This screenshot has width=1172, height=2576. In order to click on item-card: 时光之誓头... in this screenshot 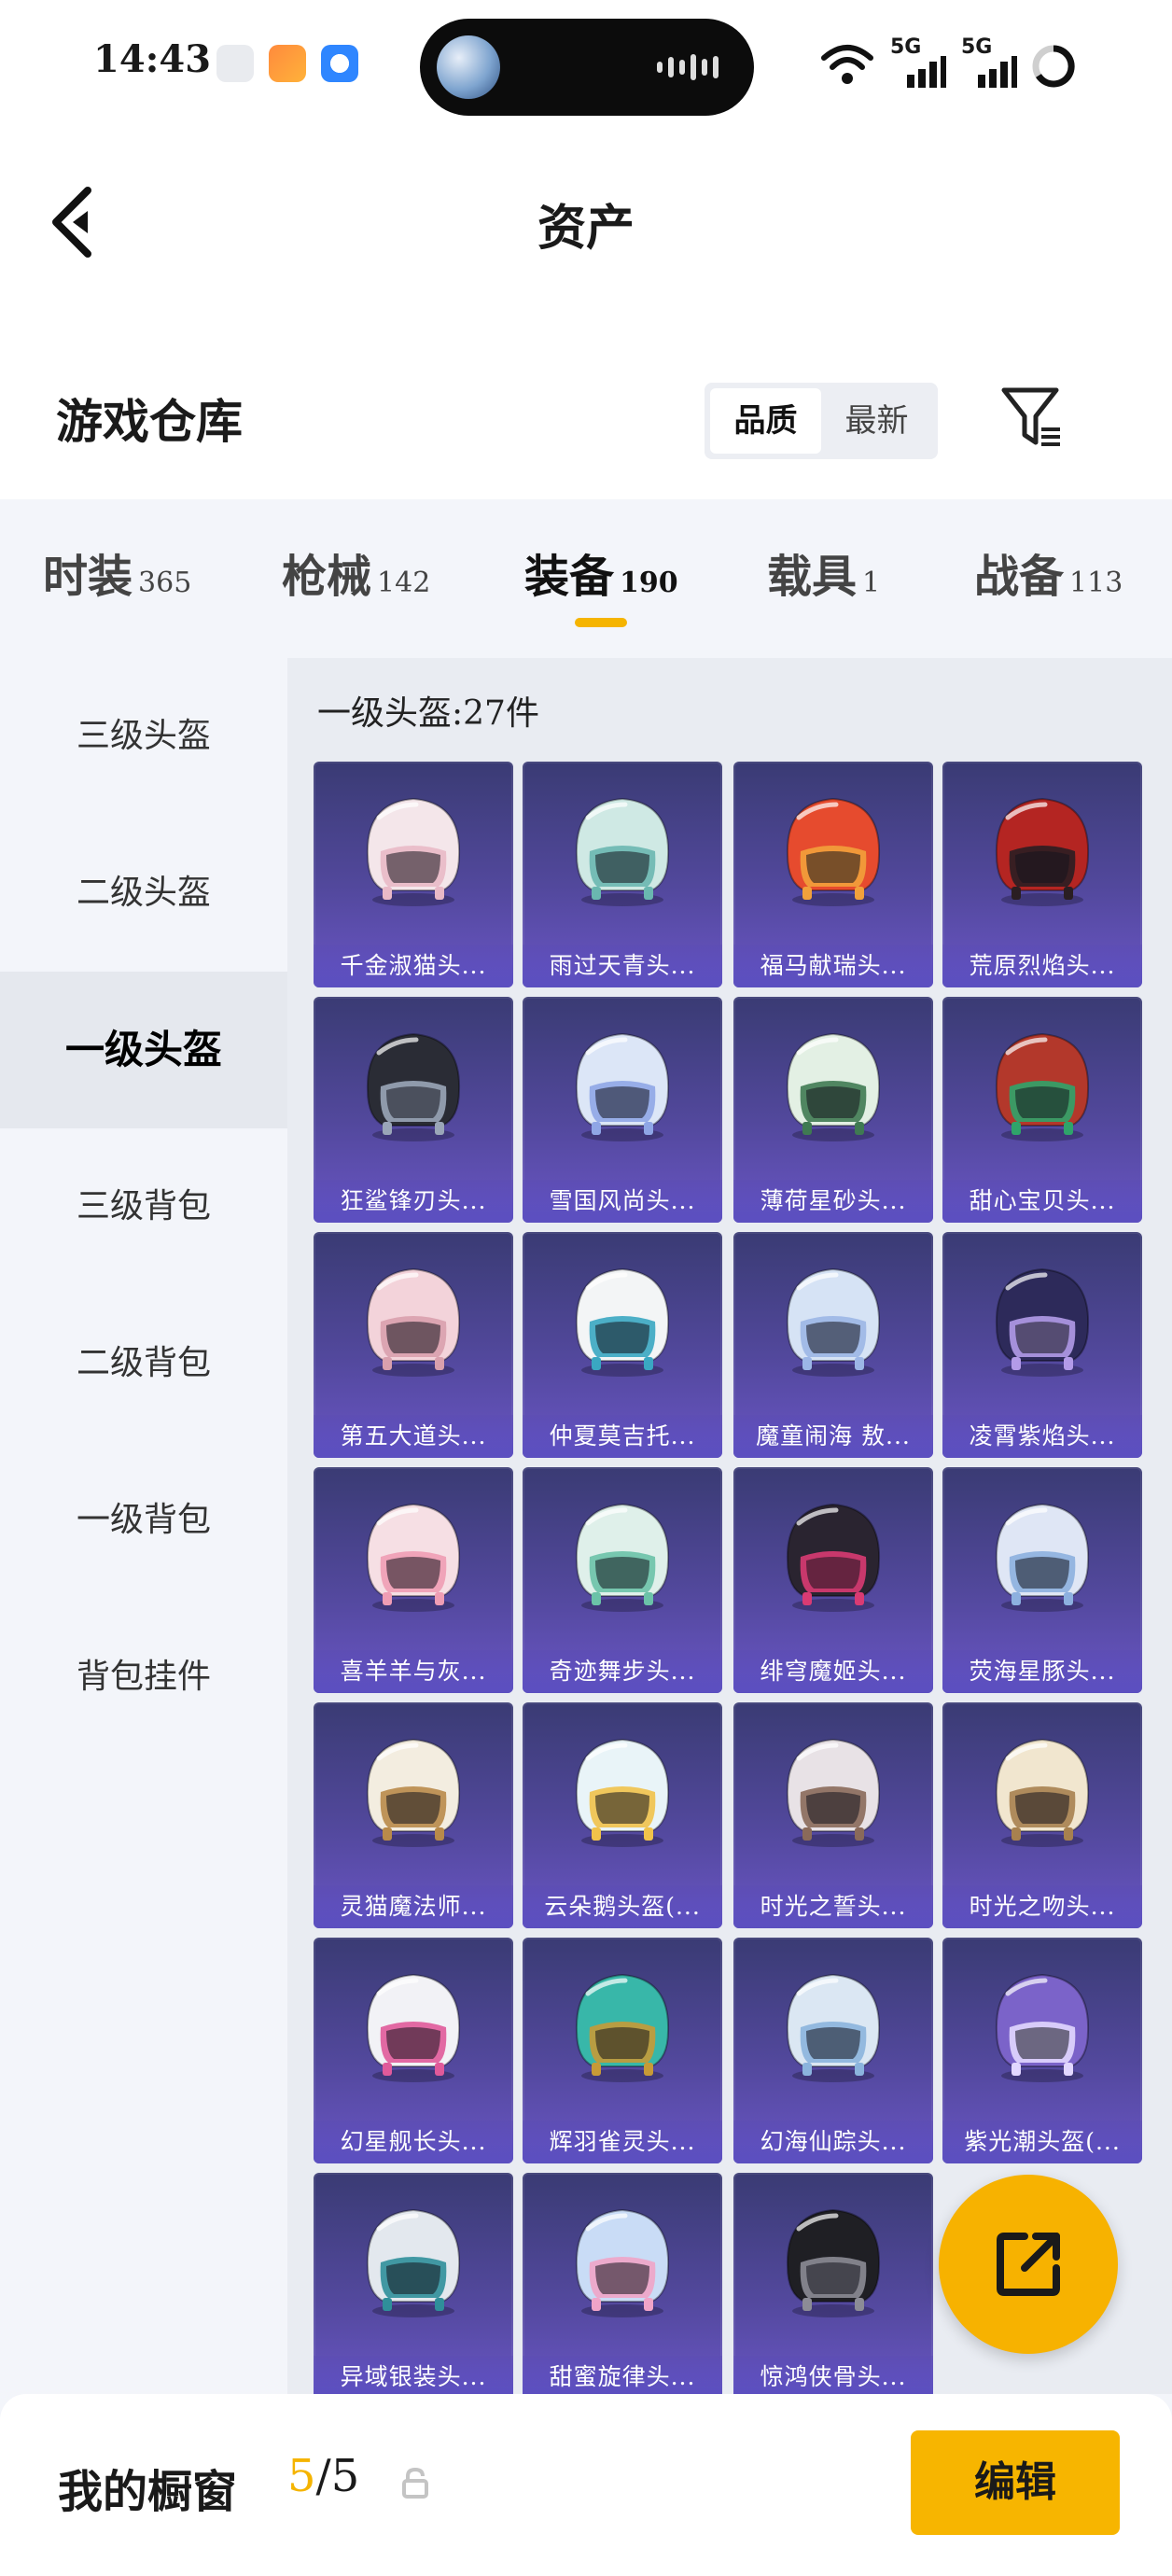, I will do `click(833, 1815)`.